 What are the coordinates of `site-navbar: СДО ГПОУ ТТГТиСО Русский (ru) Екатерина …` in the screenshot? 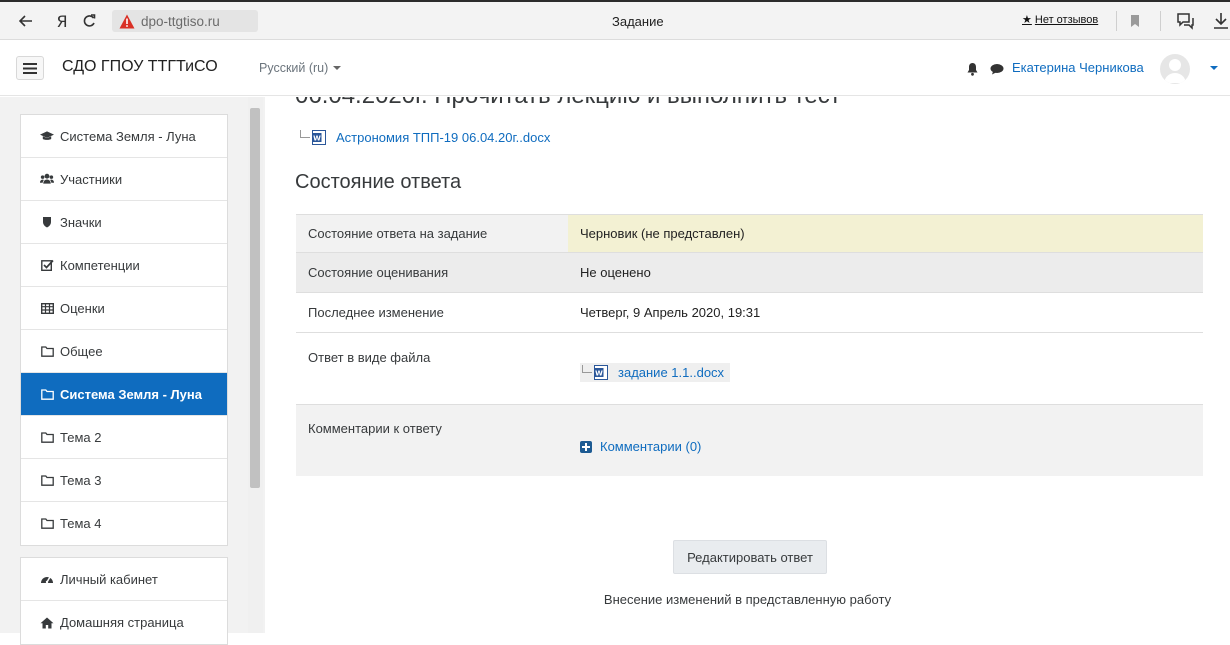 It's located at (615, 68).